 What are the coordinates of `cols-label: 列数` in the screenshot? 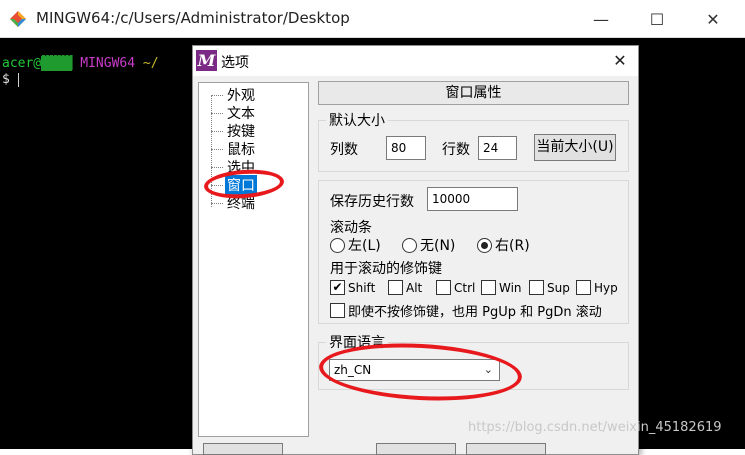 It's located at (344, 150).